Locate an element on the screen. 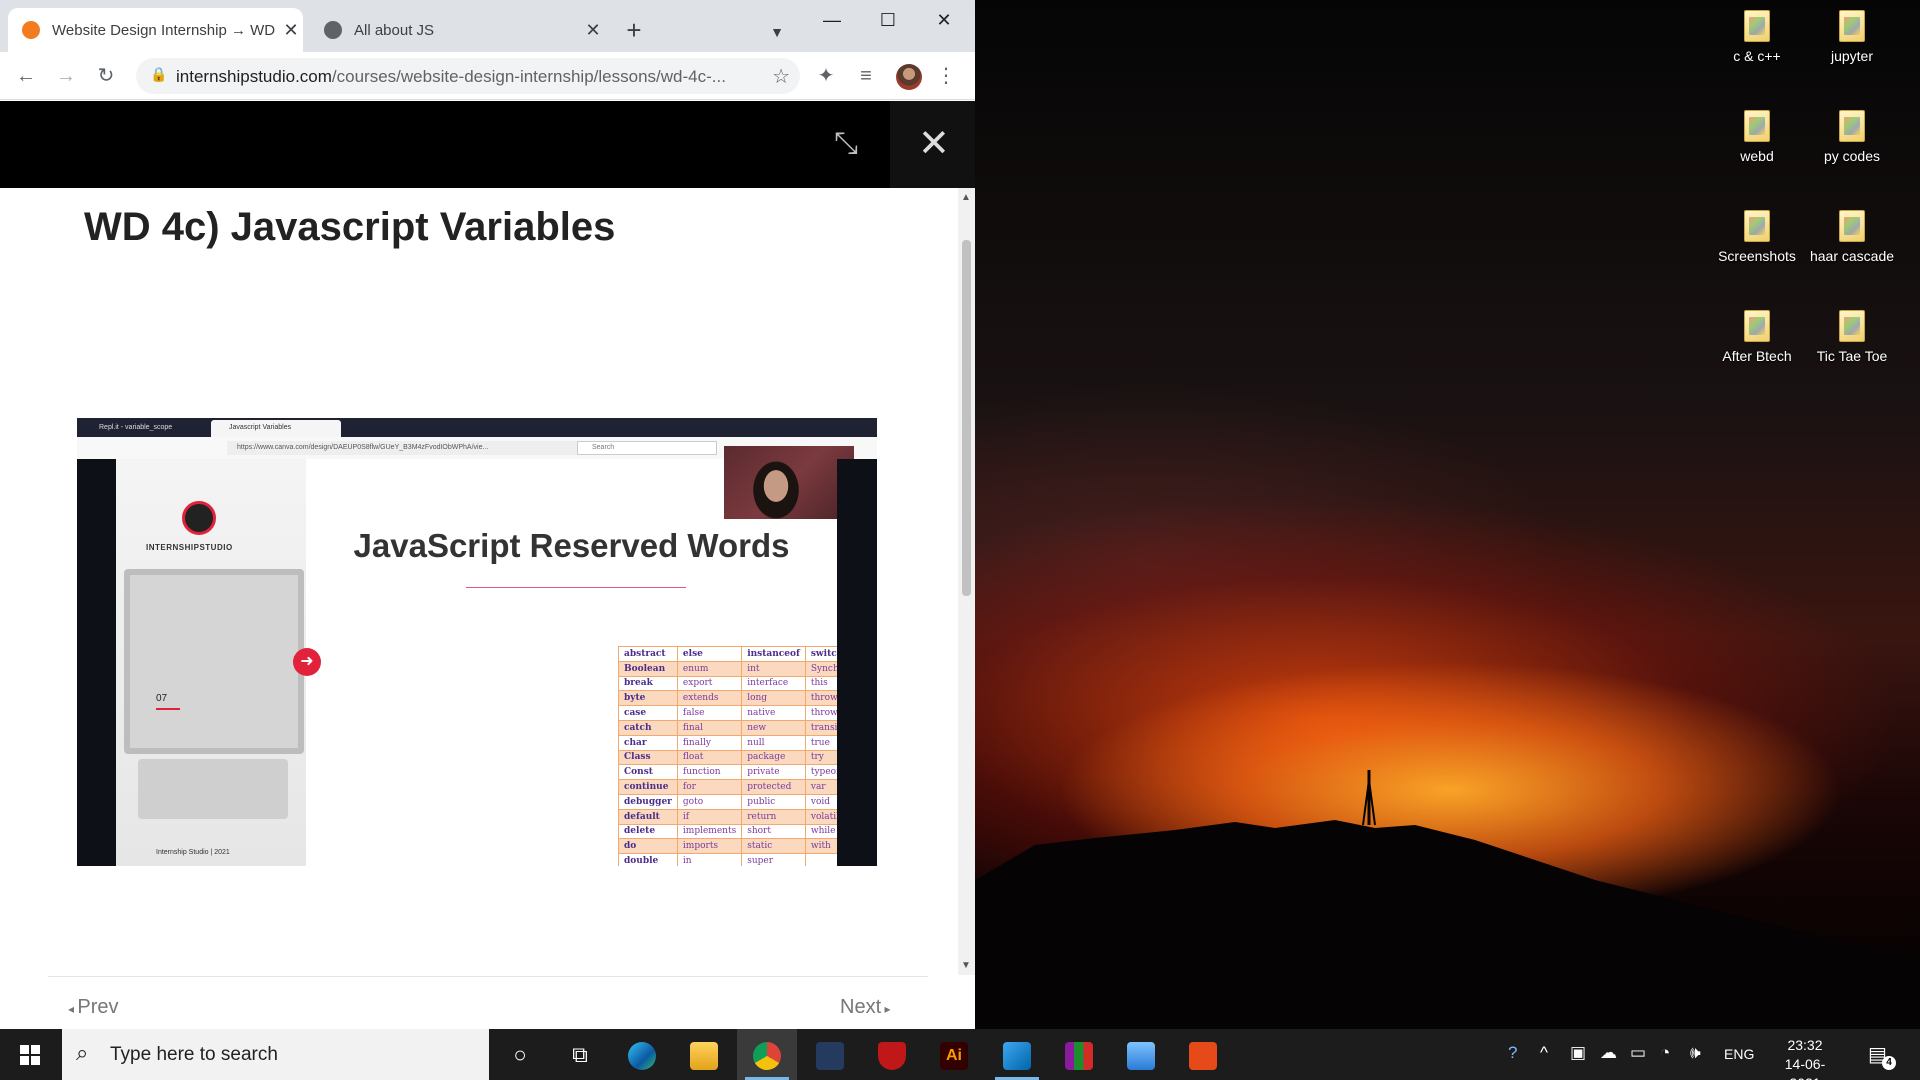  close-window-icon: ✕ is located at coordinates (944, 20).